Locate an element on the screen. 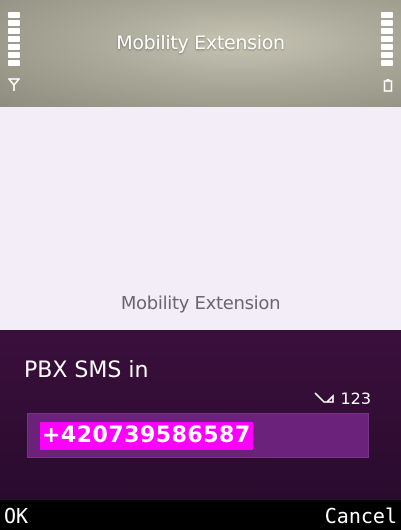 The width and height of the screenshot is (401, 530). input-mode-indicator: 123 is located at coordinates (342, 398).